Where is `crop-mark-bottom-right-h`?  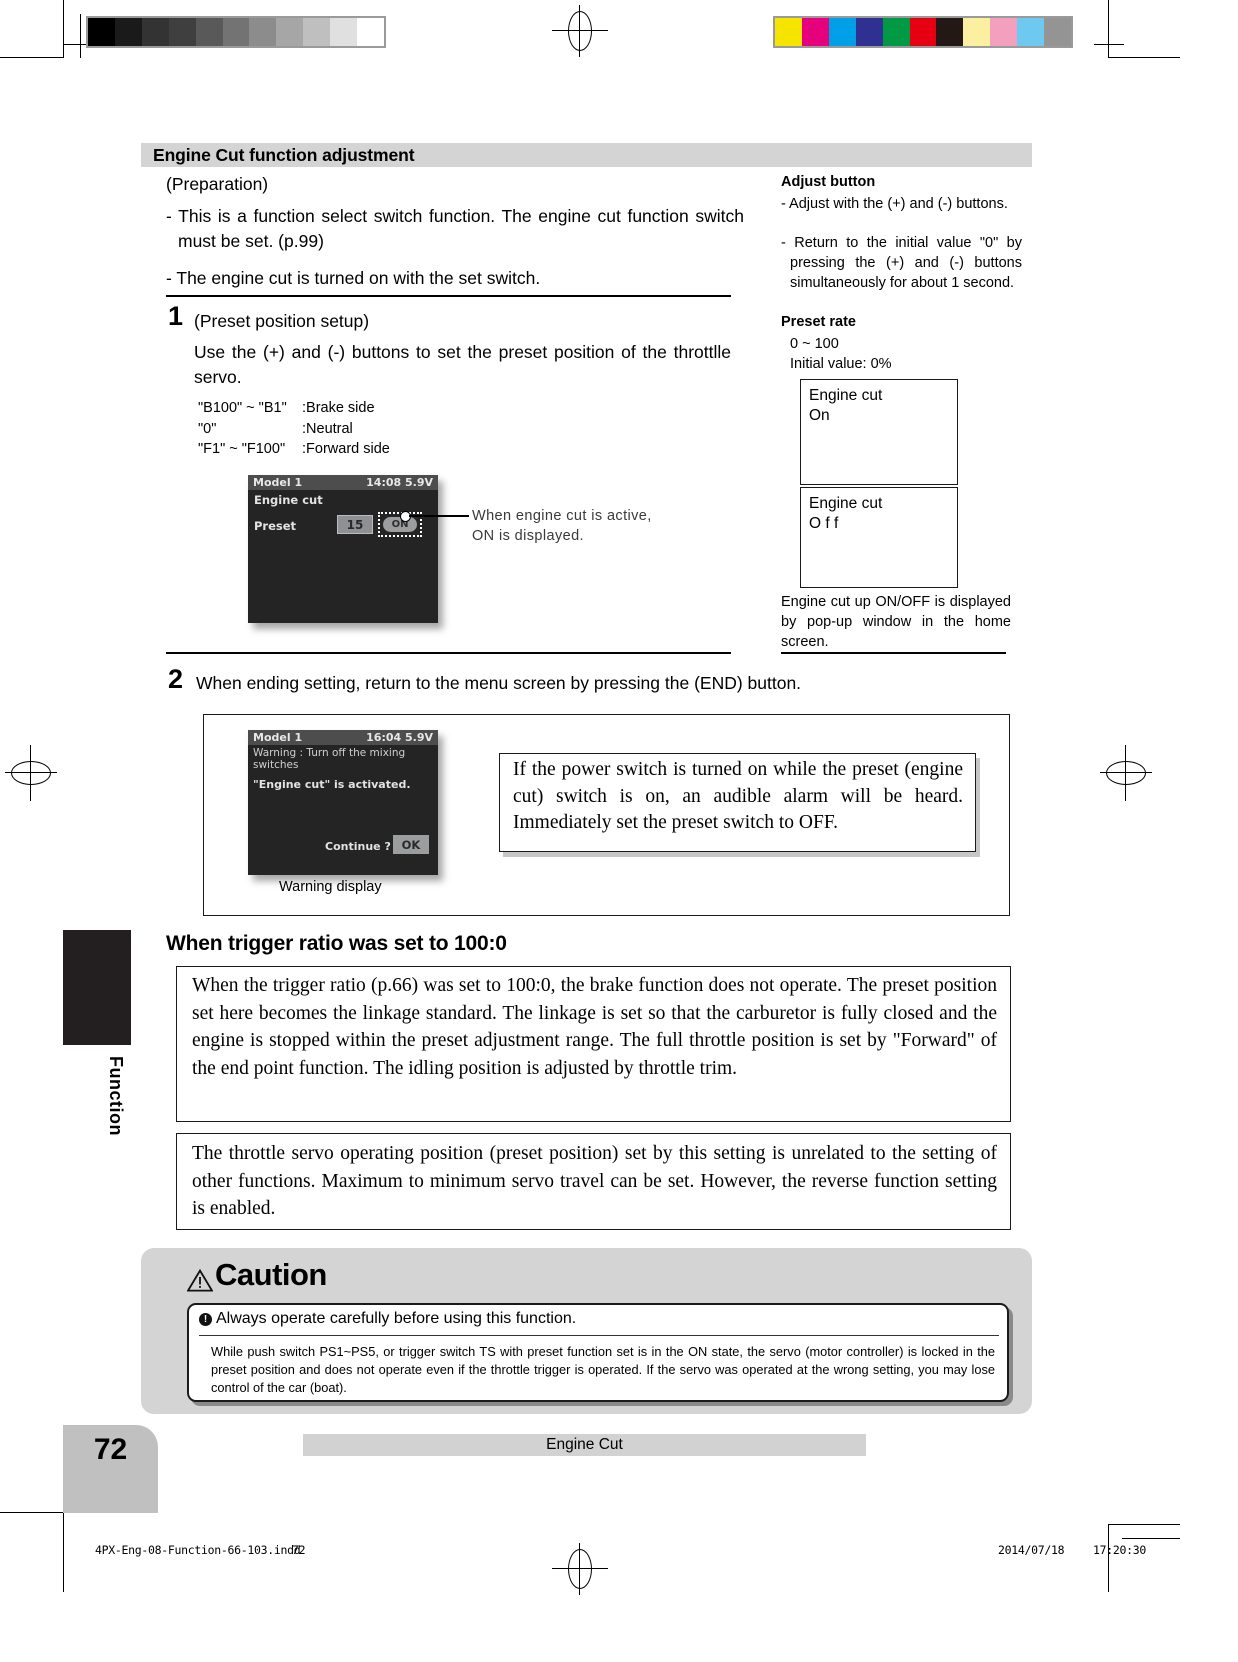
crop-mark-bottom-right-h is located at coordinates (1144, 1525).